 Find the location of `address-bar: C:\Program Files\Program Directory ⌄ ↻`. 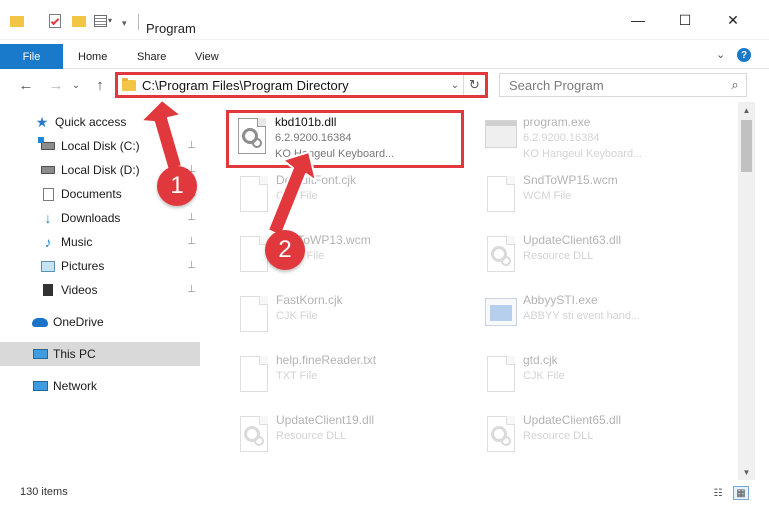

address-bar: C:\Program Files\Program Directory ⌄ ↻ is located at coordinates (301, 85).